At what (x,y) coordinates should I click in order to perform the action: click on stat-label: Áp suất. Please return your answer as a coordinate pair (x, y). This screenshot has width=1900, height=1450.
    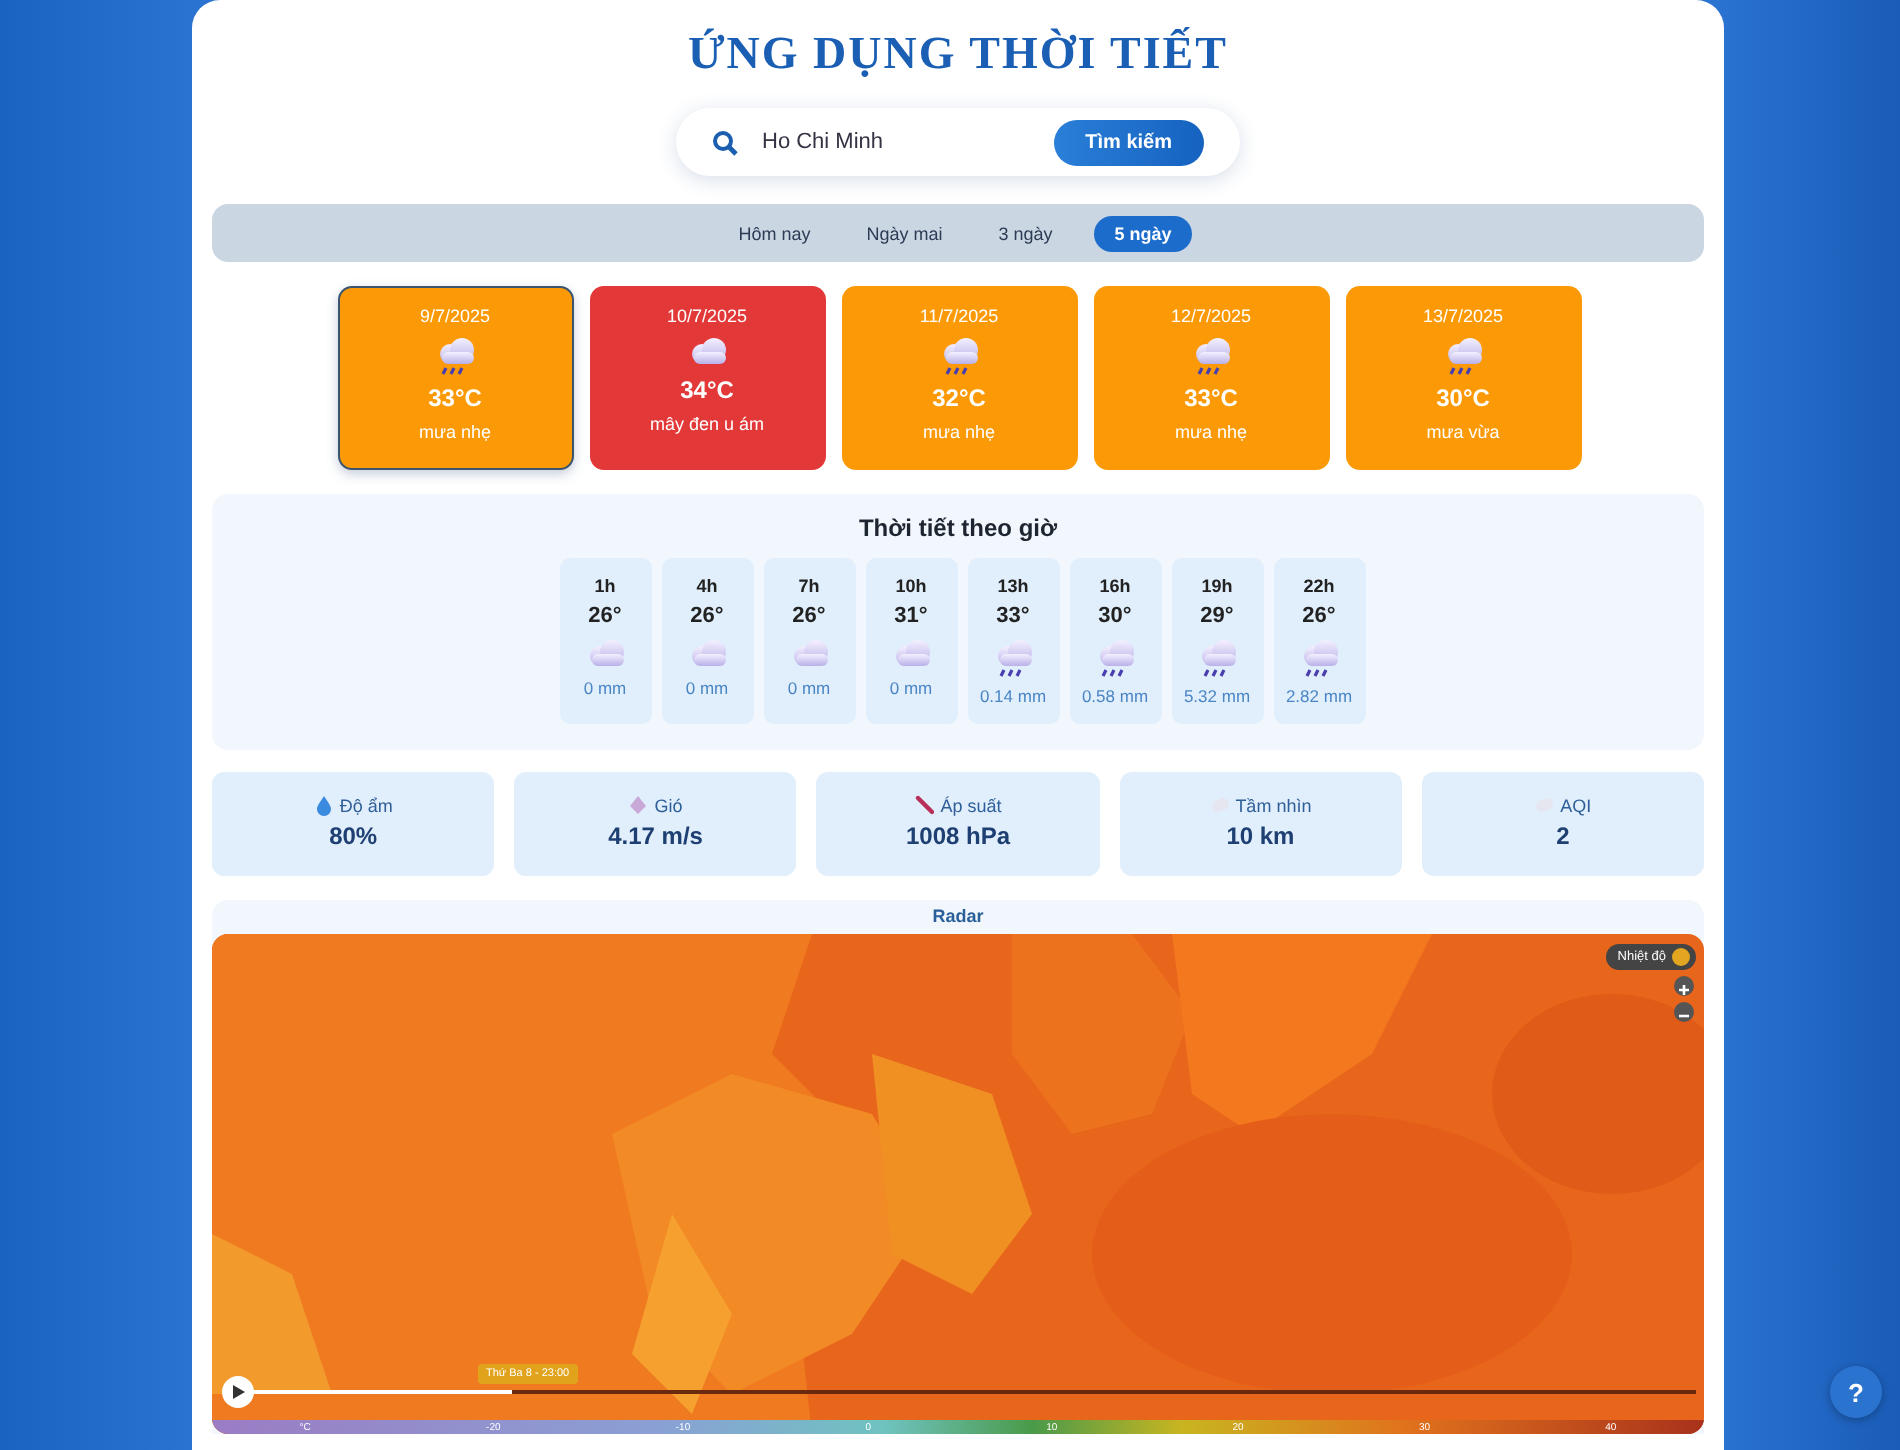
    Looking at the image, I should click on (971, 805).